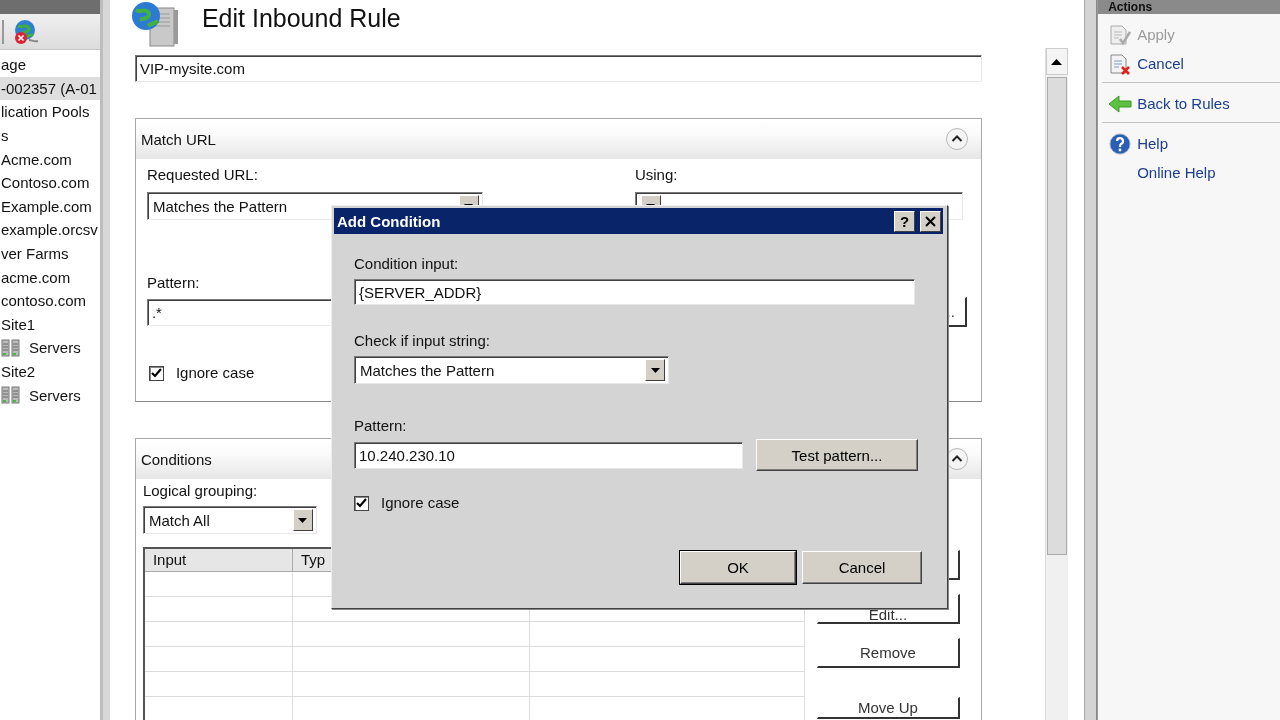 Image resolution: width=1280 pixels, height=720 pixels. Describe the element at coordinates (202, 175) in the screenshot. I see `field-label: Requested URL:` at that location.